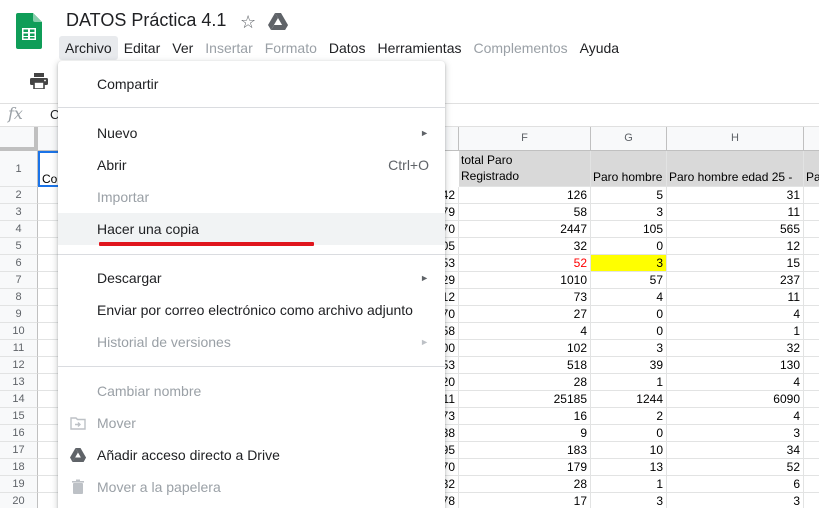  I want to click on cell-f13: 28, so click(525, 382).